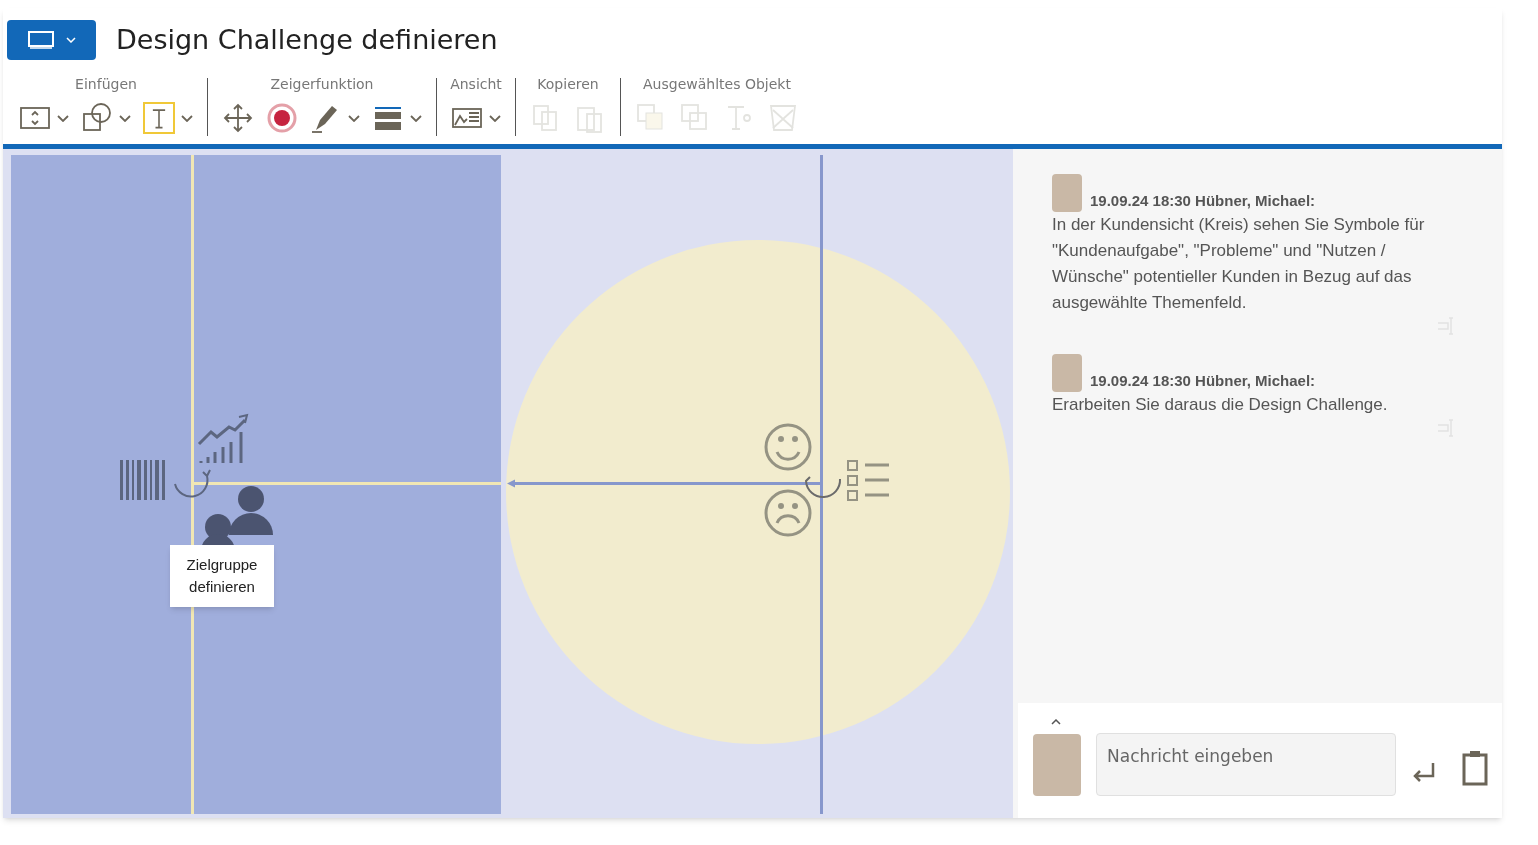  I want to click on group-label: Ansicht, so click(476, 84).